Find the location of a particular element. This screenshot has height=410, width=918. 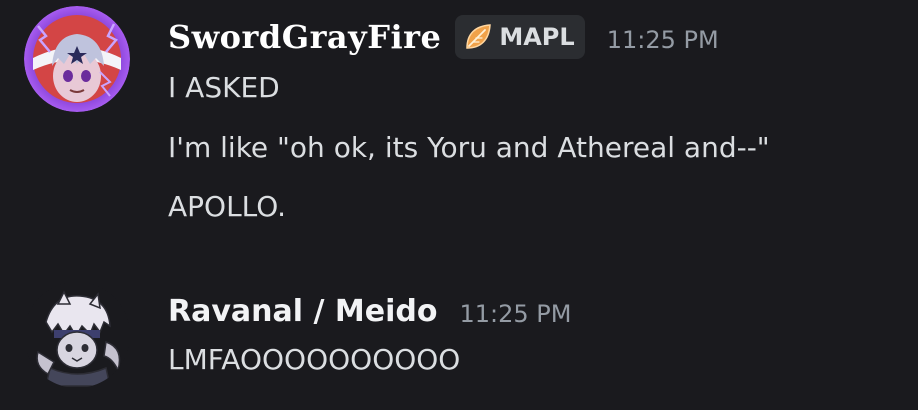

message-header: SwordGrayFire MAPL 11:25 PM is located at coordinates (443, 37).